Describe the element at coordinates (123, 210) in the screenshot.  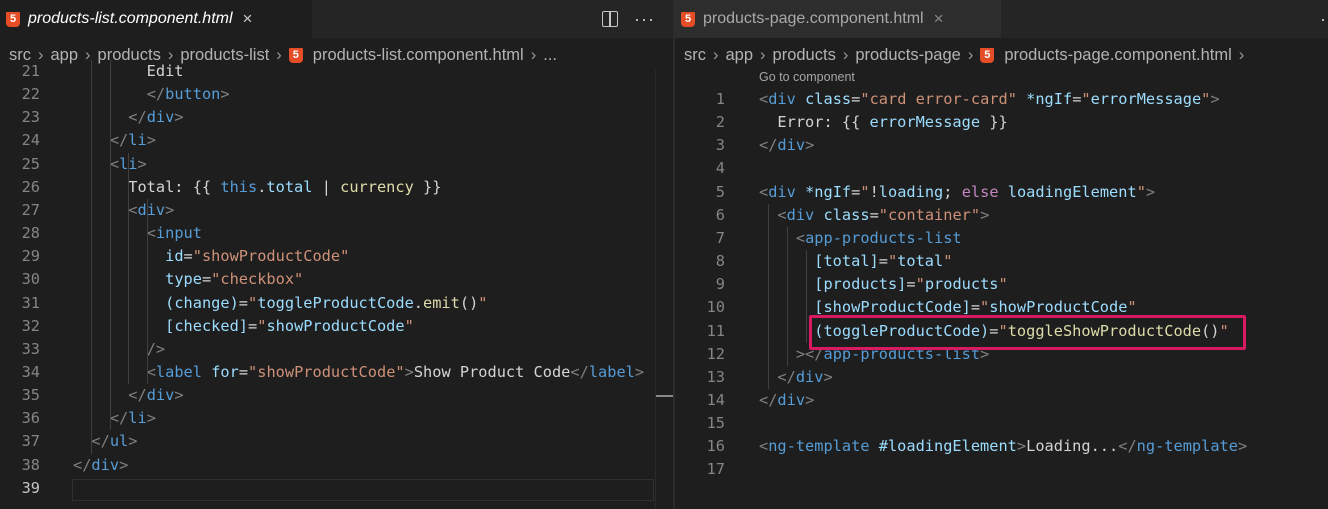
I see `code-text: <div>` at that location.